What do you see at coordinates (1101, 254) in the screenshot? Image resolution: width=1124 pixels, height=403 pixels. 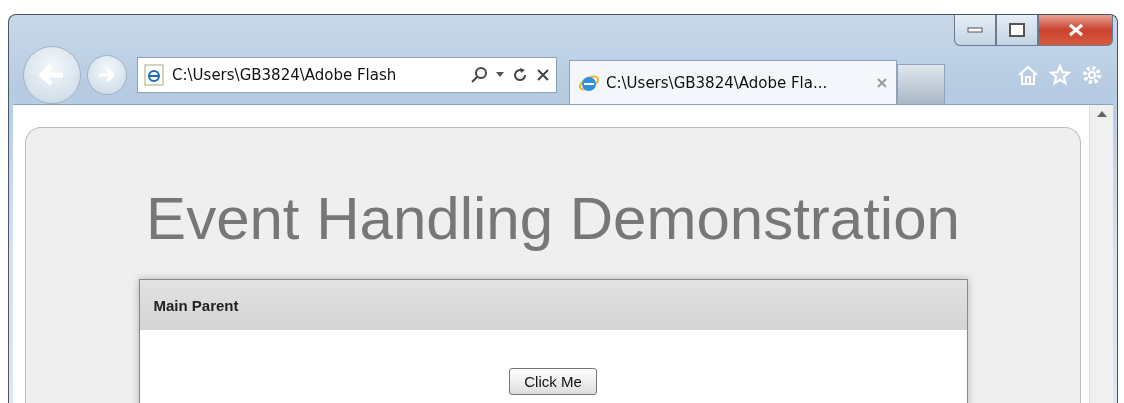 I see `scrollbar` at bounding box center [1101, 254].